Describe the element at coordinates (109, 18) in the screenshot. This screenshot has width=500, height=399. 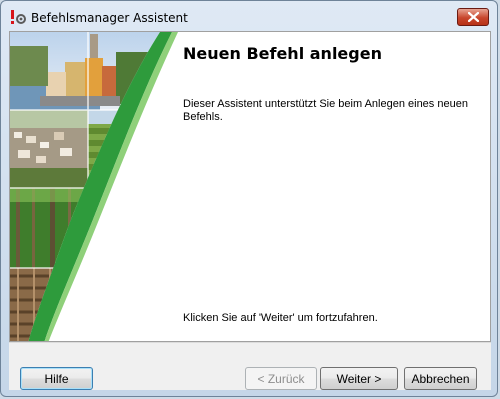
I see `window-title: Befehlsmanager Assistent` at that location.